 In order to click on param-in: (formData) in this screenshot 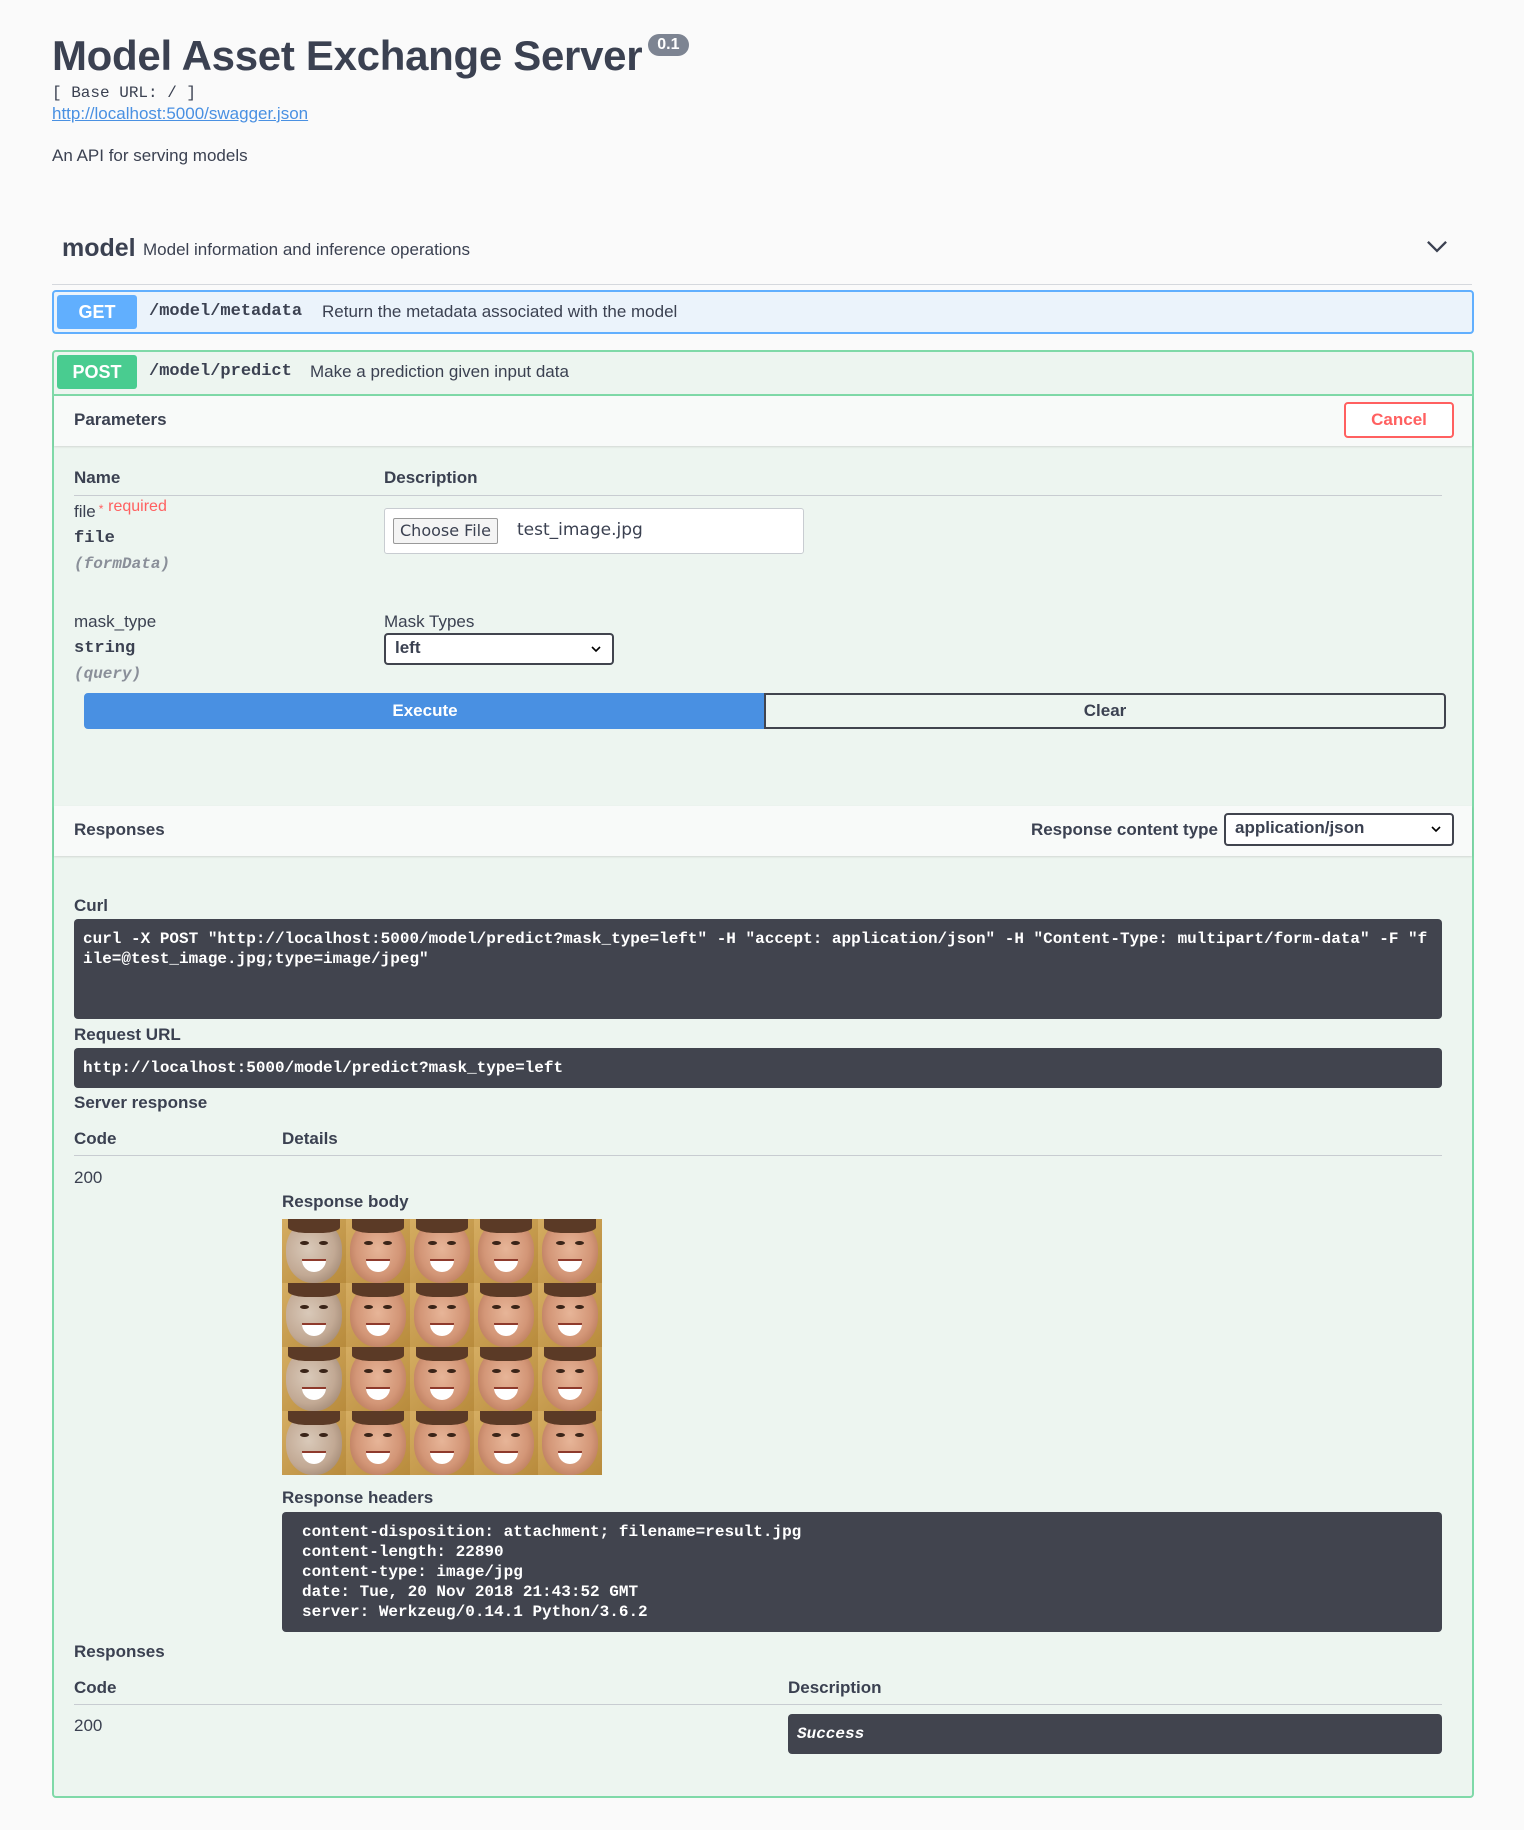, I will do `click(122, 564)`.